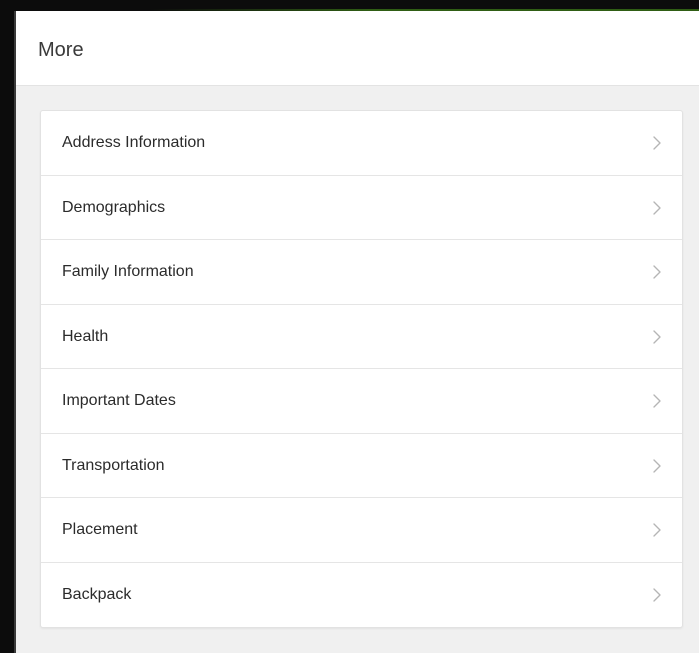 Image resolution: width=699 pixels, height=653 pixels. Describe the element at coordinates (128, 271) in the screenshot. I see `menu-item-label: Family Information` at that location.